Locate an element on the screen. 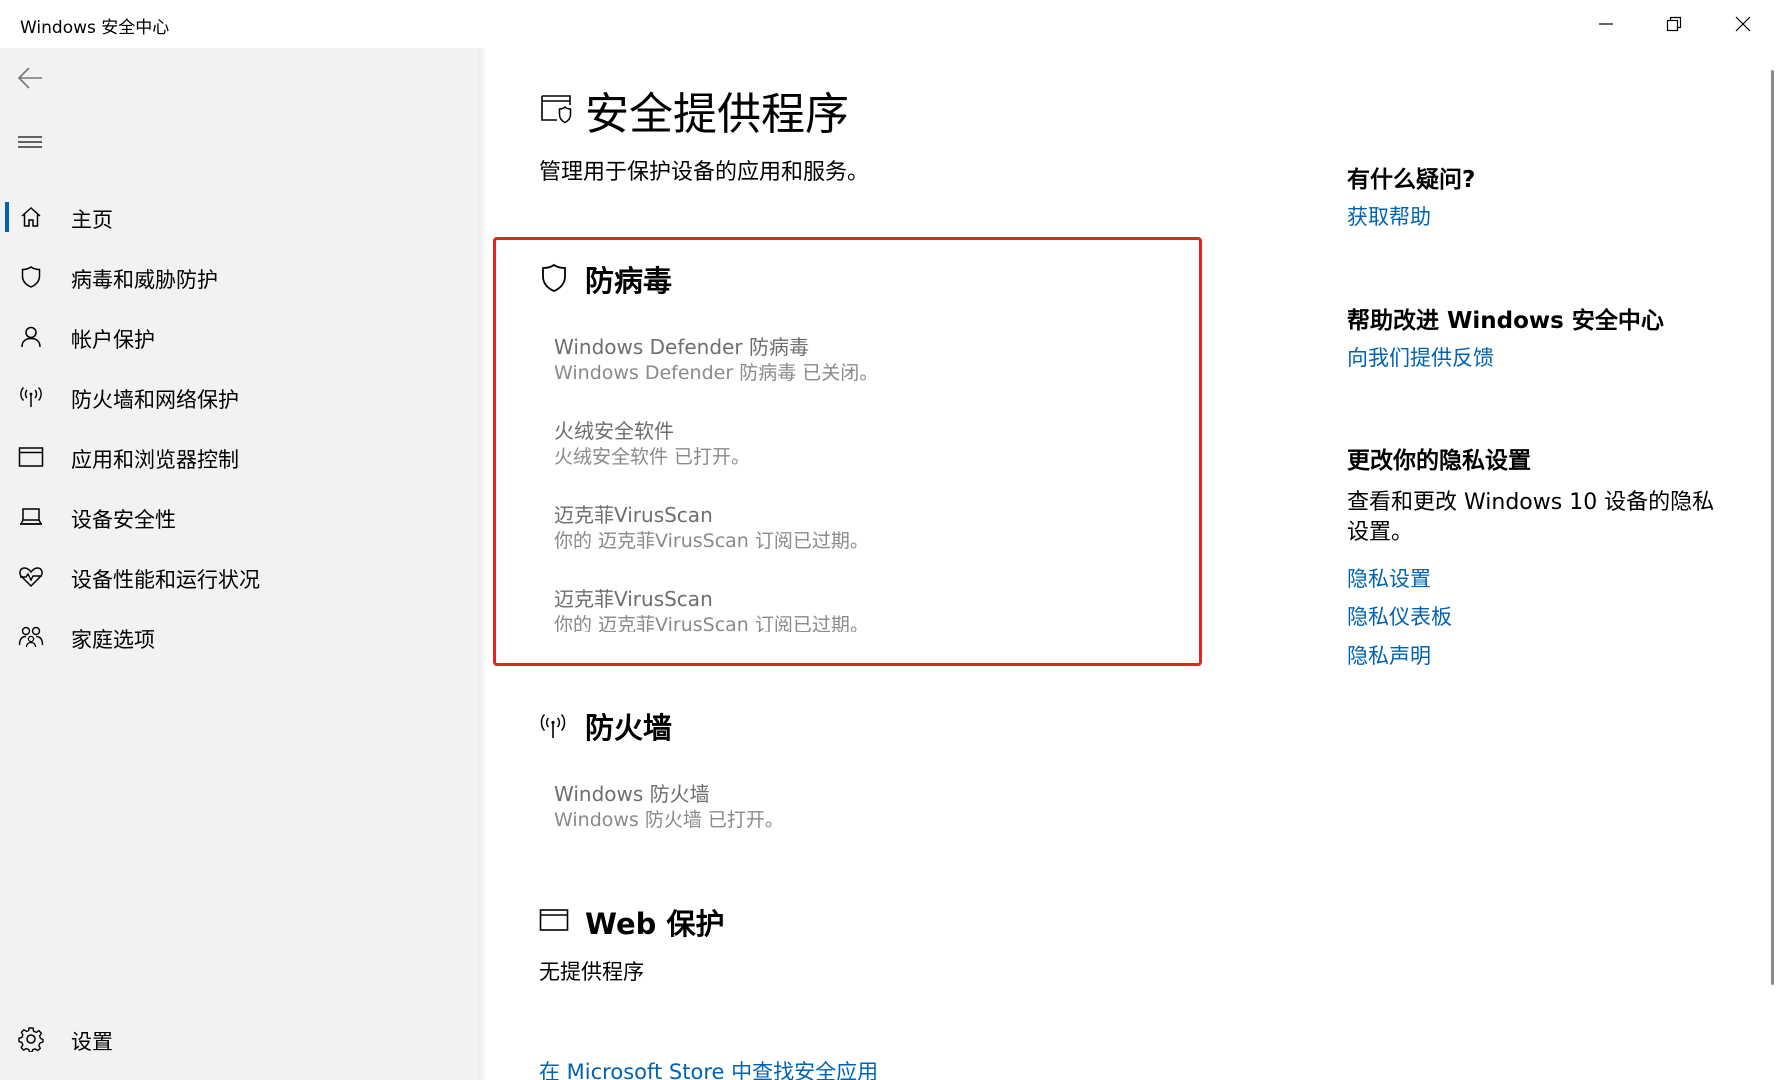 This screenshot has width=1779, height=1080. minimize-button is located at coordinates (1606, 24).